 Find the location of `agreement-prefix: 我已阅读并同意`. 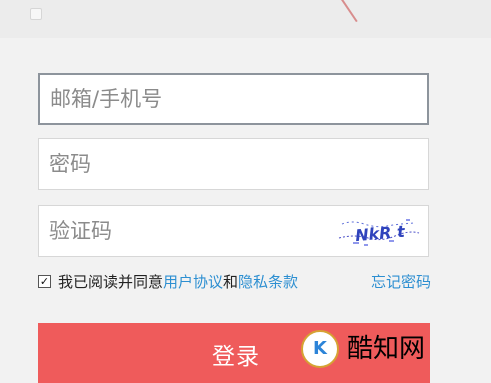

agreement-prefix: 我已阅读并同意 is located at coordinates (111, 282).